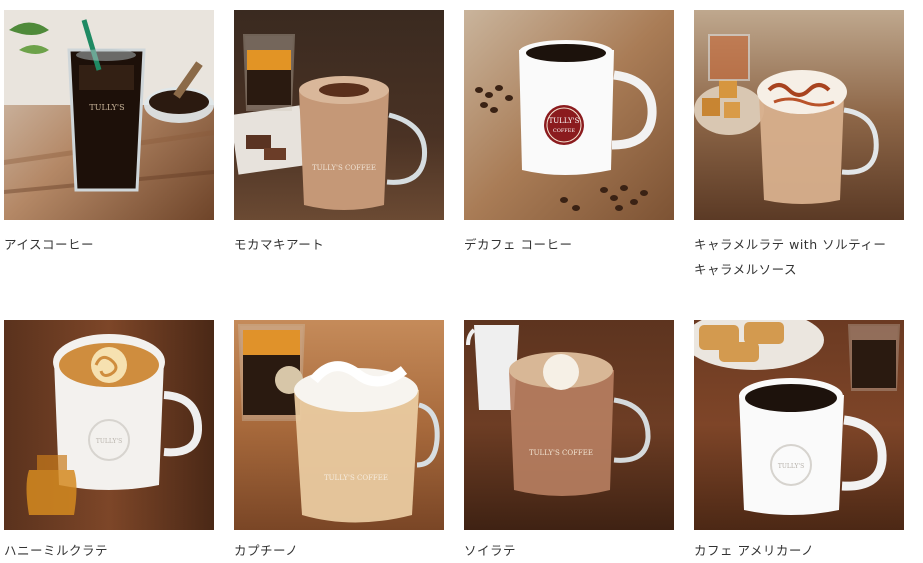 This screenshot has height=563, width=923. I want to click on product-image-iced-coffee: TULLY'S, so click(109, 115).